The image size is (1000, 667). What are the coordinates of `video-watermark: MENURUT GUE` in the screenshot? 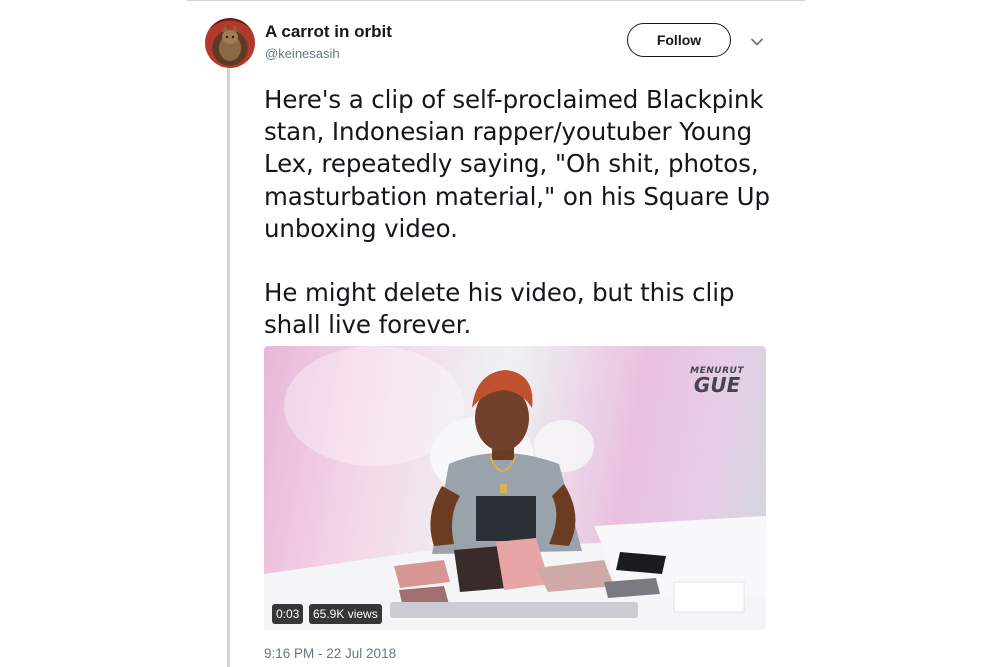 It's located at (717, 381).